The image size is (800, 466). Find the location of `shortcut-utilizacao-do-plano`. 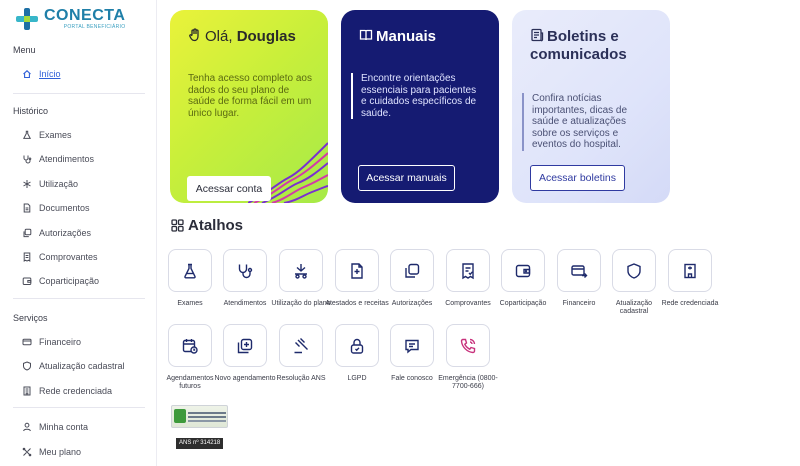

shortcut-utilizacao-do-plano is located at coordinates (301, 270).